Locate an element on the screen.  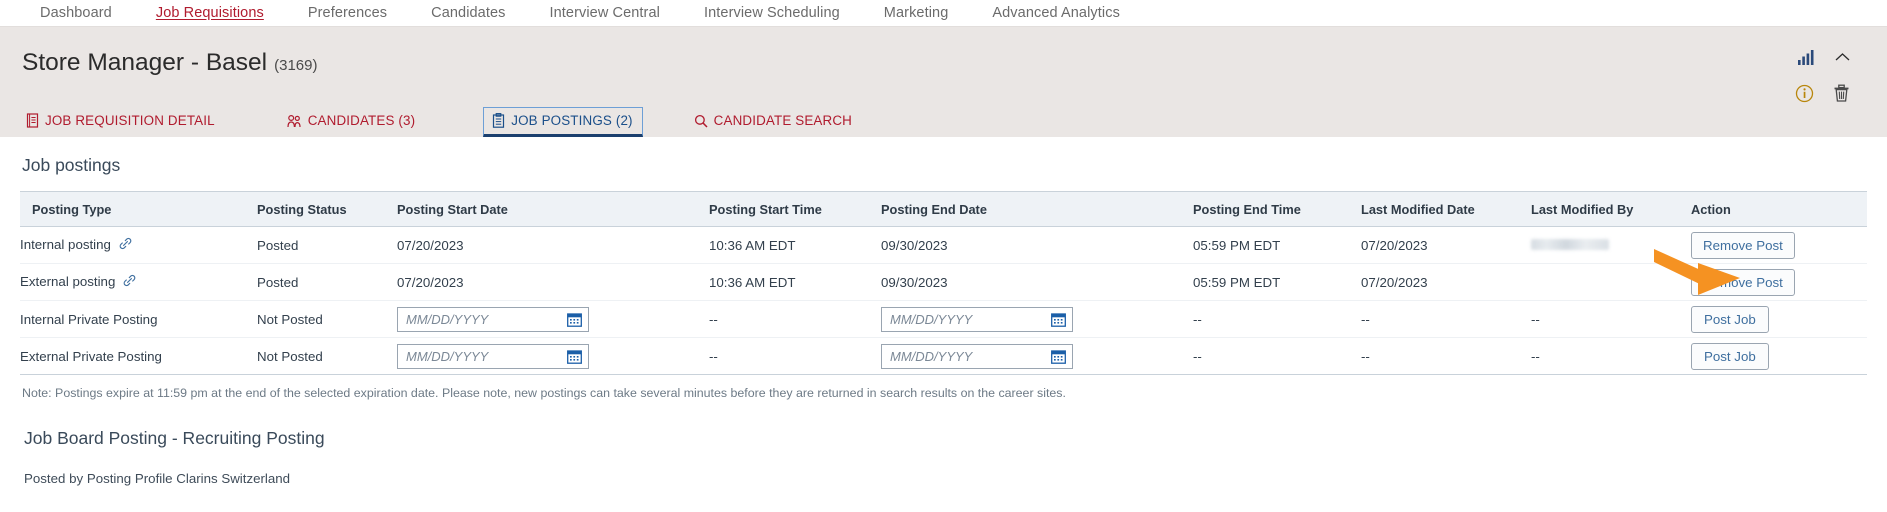
column-header-last-modified-date: Last Modified Date is located at coordinates (1446, 209).